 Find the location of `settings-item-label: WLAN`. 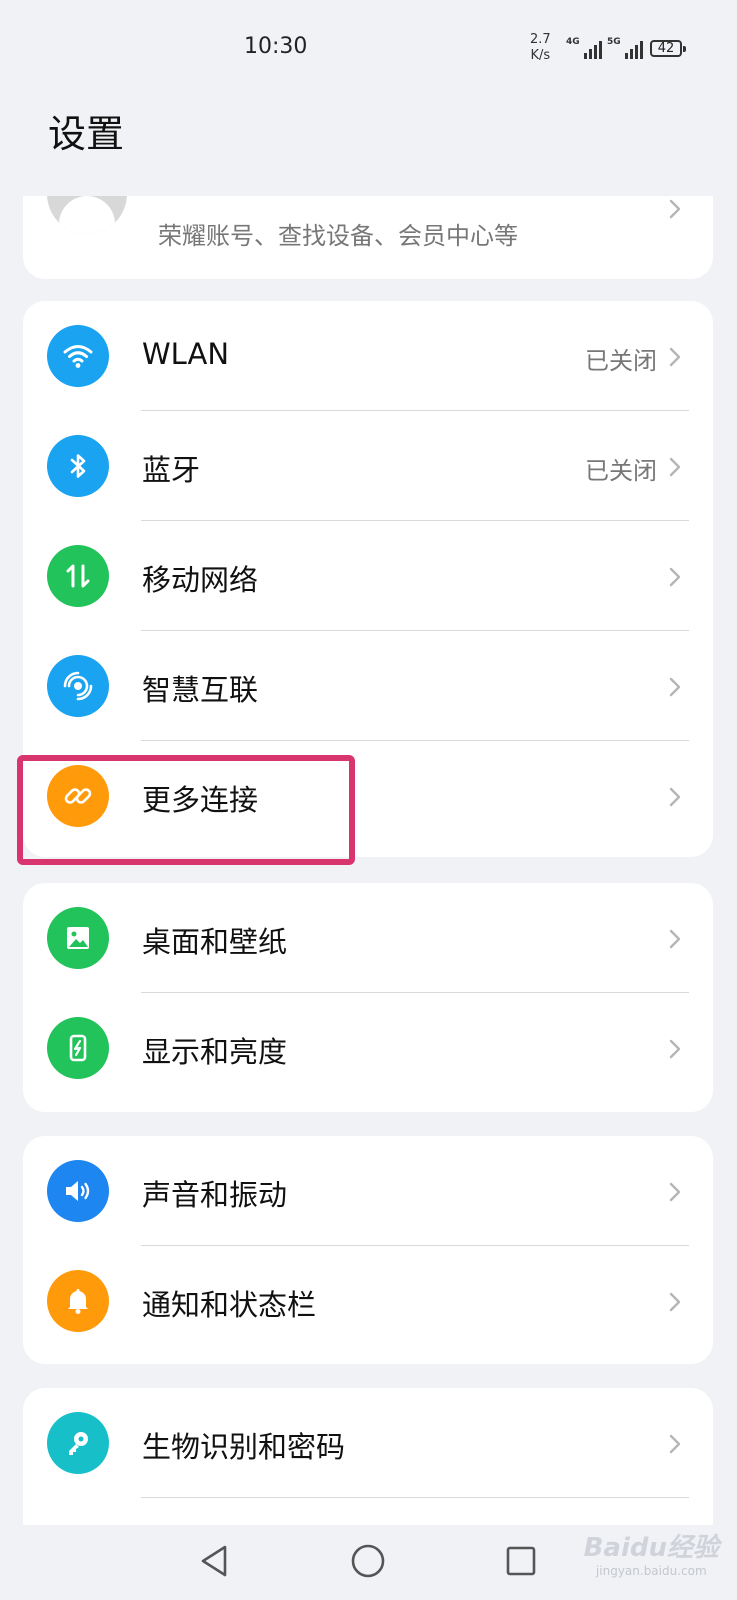

settings-item-label: WLAN is located at coordinates (186, 354).